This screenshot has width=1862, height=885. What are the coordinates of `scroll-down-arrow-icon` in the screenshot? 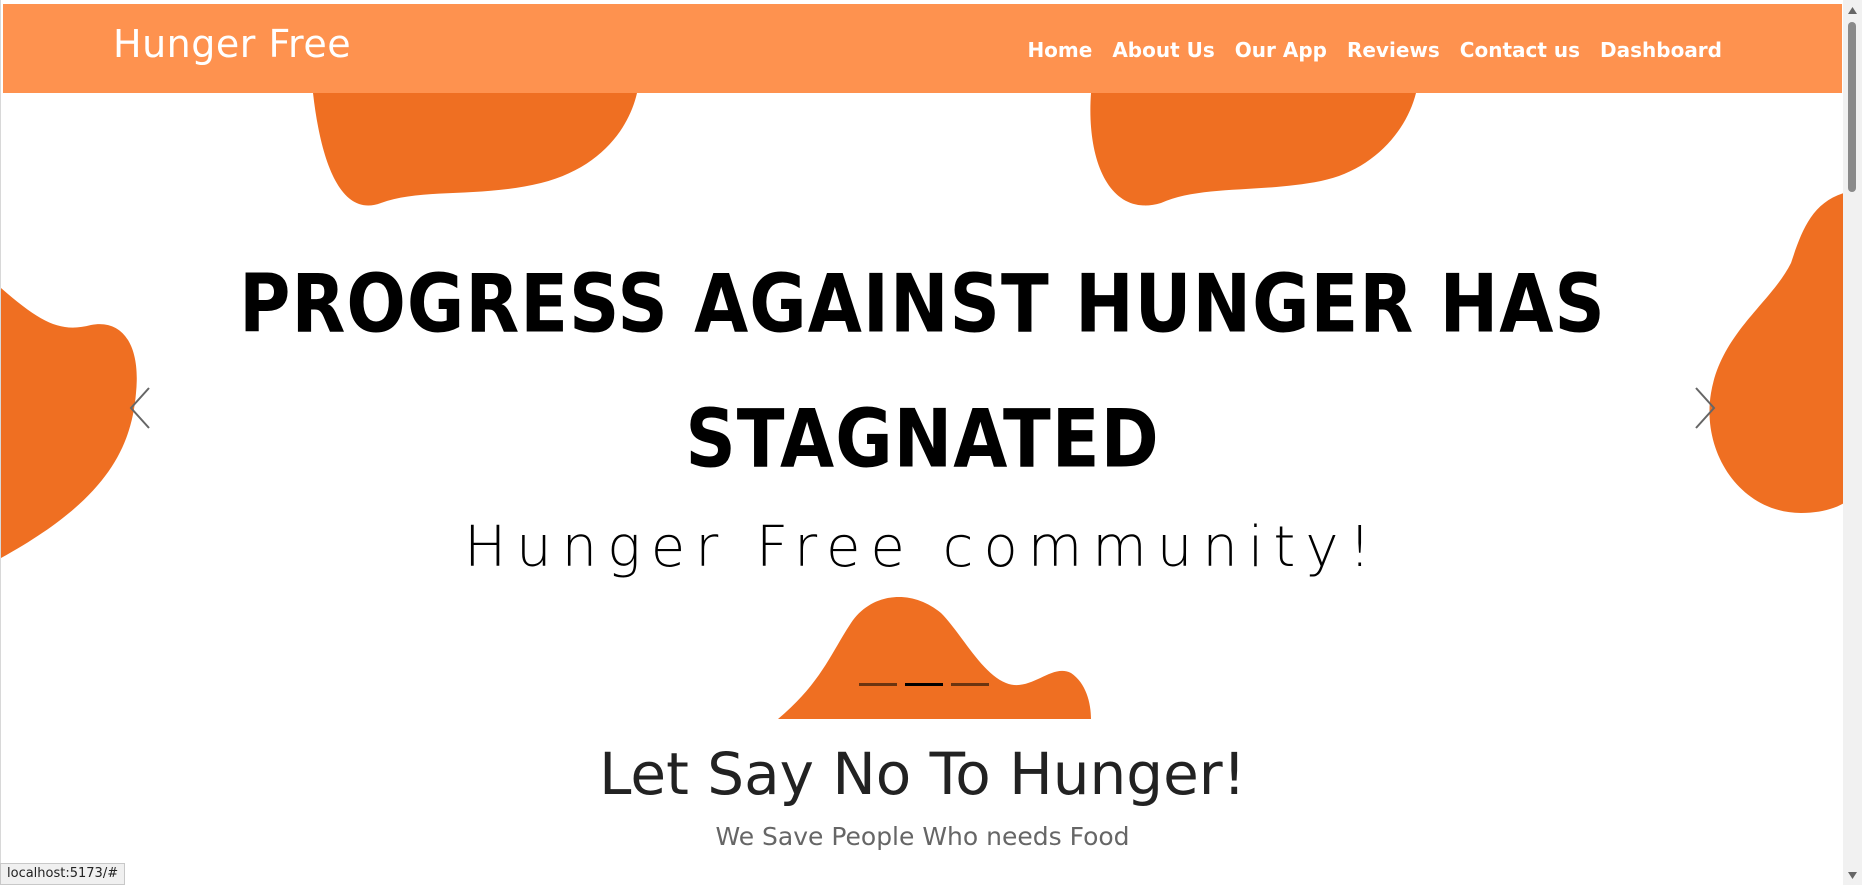 It's located at (1852, 875).